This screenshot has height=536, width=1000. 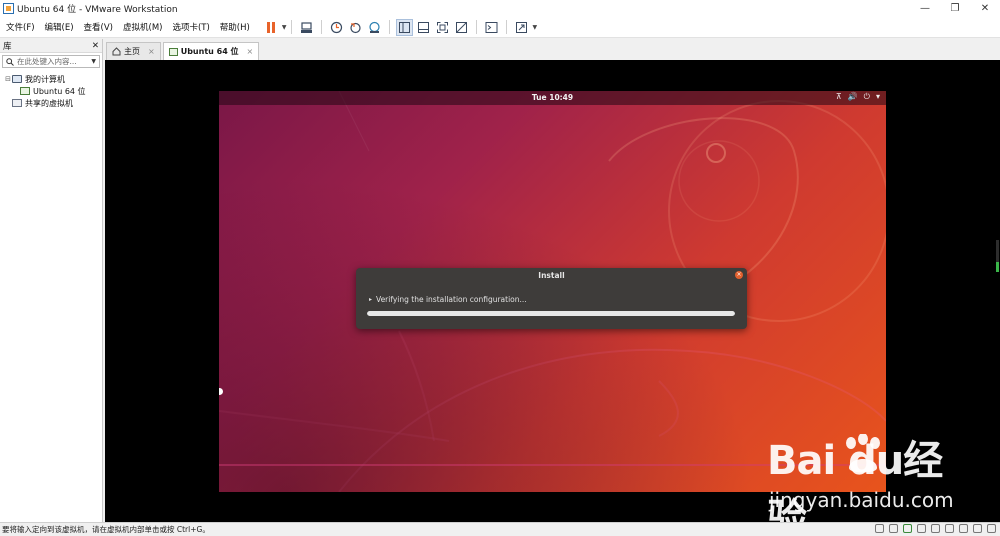 I want to click on display-icon, so click(x=977, y=528).